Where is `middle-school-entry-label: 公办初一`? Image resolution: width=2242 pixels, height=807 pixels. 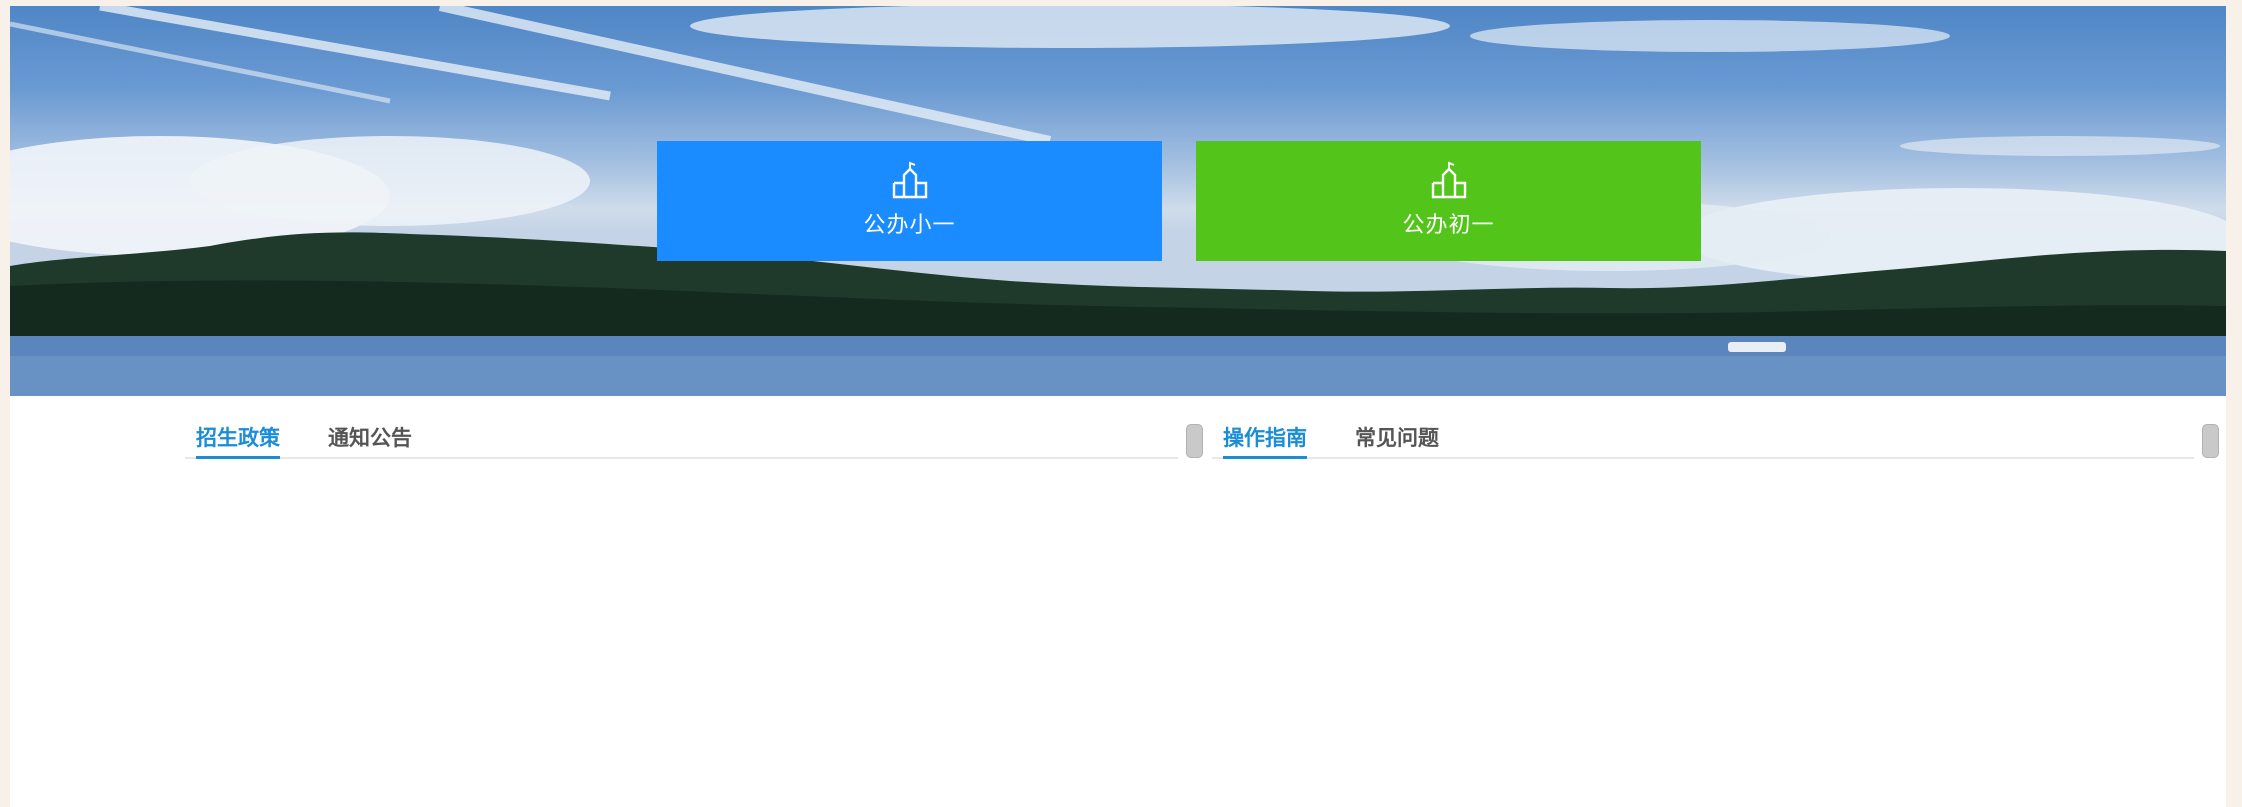
middle-school-entry-label: 公办初一 is located at coordinates (1448, 225).